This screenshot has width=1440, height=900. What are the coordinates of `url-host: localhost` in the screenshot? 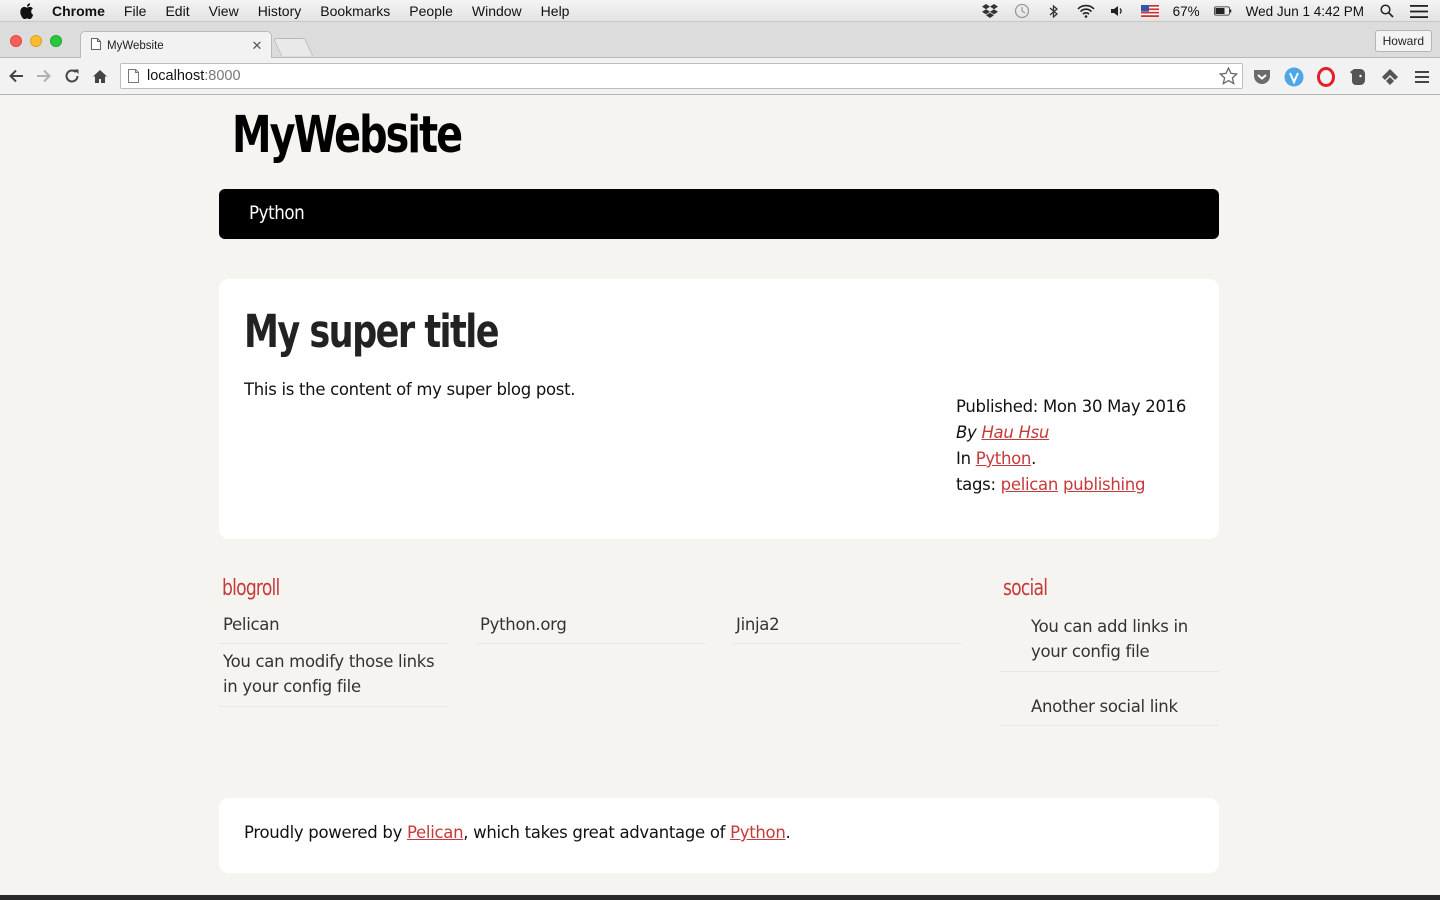 It's located at (176, 76).